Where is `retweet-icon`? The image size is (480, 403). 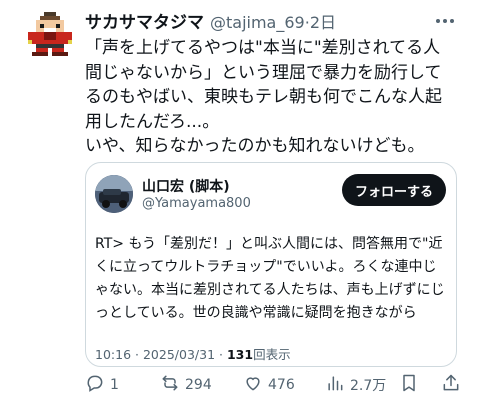 retweet-icon is located at coordinates (170, 385).